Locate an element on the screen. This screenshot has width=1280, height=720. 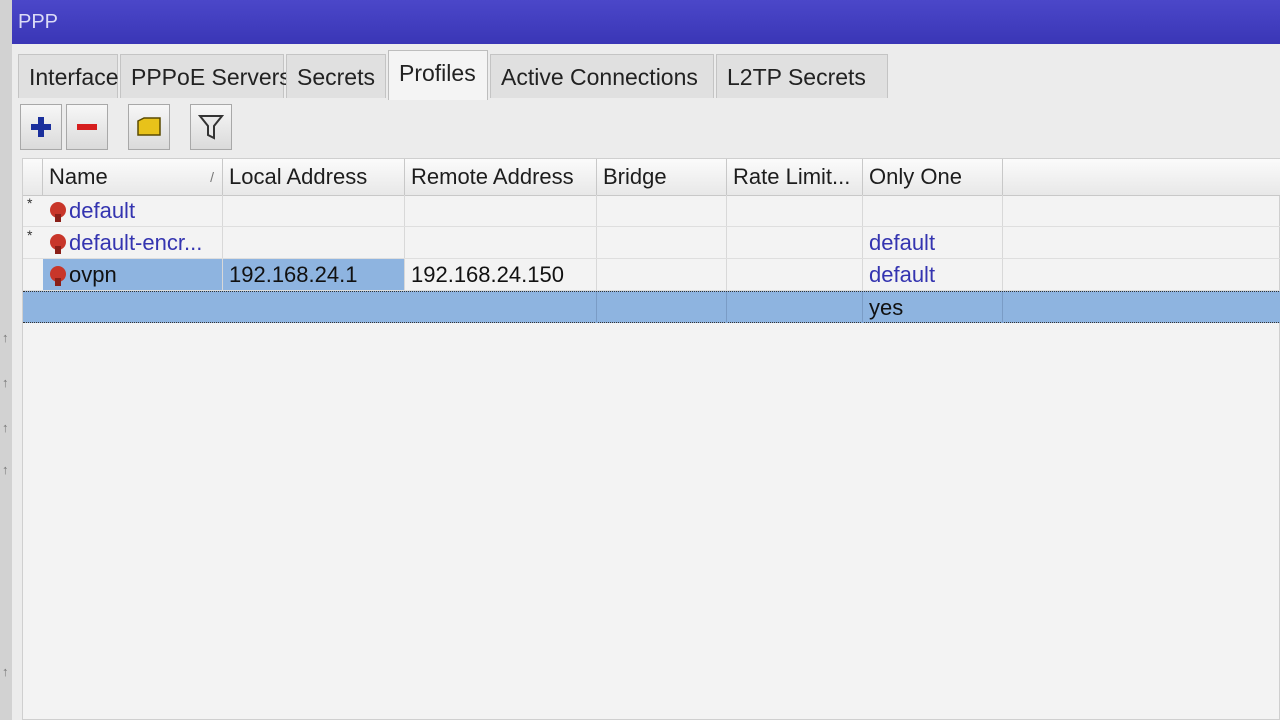
comment-icon is located at coordinates (149, 126).